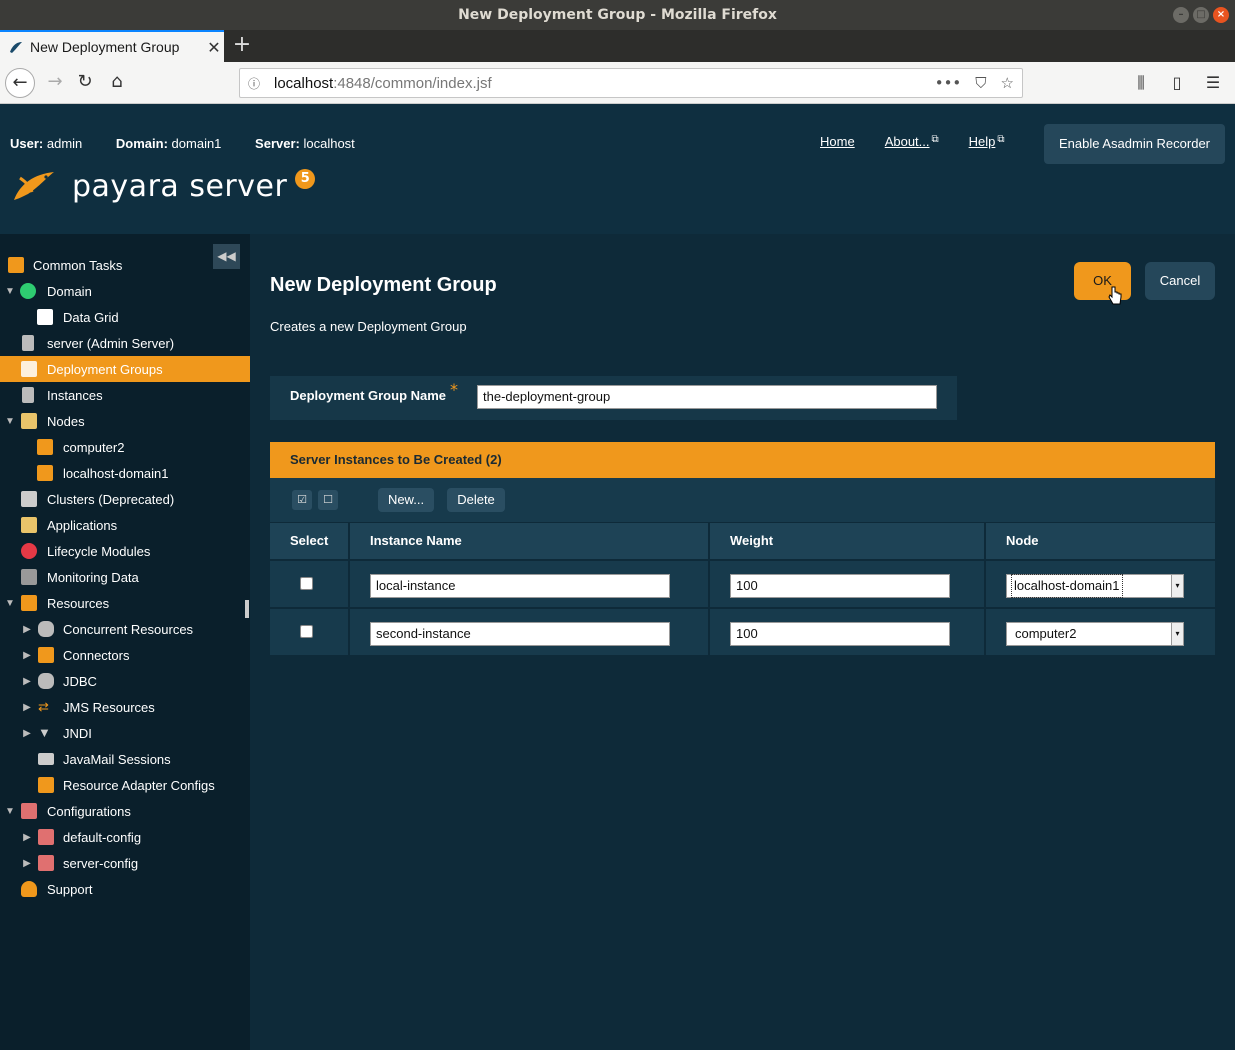  I want to click on node-select: computer2 ▾, so click(1095, 634).